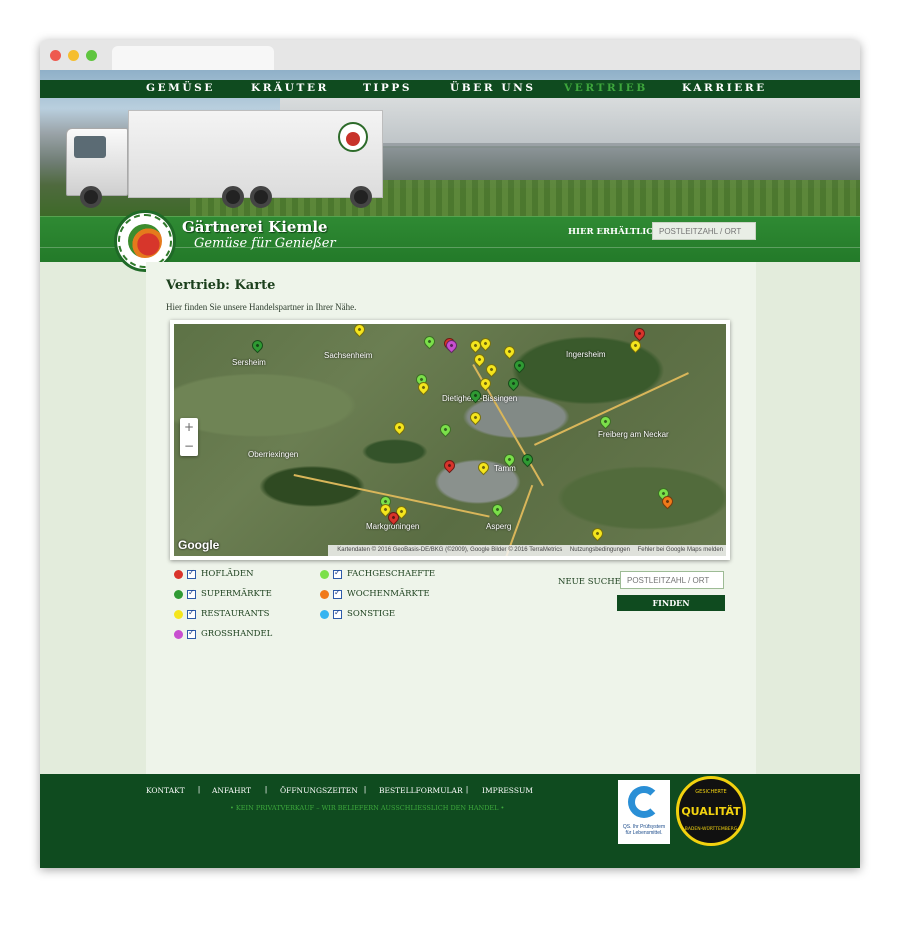 Image resolution: width=900 pixels, height=929 pixels. Describe the element at coordinates (680, 550) in the screenshot. I see `map-report-link: Fehler bei Google Maps melden` at that location.